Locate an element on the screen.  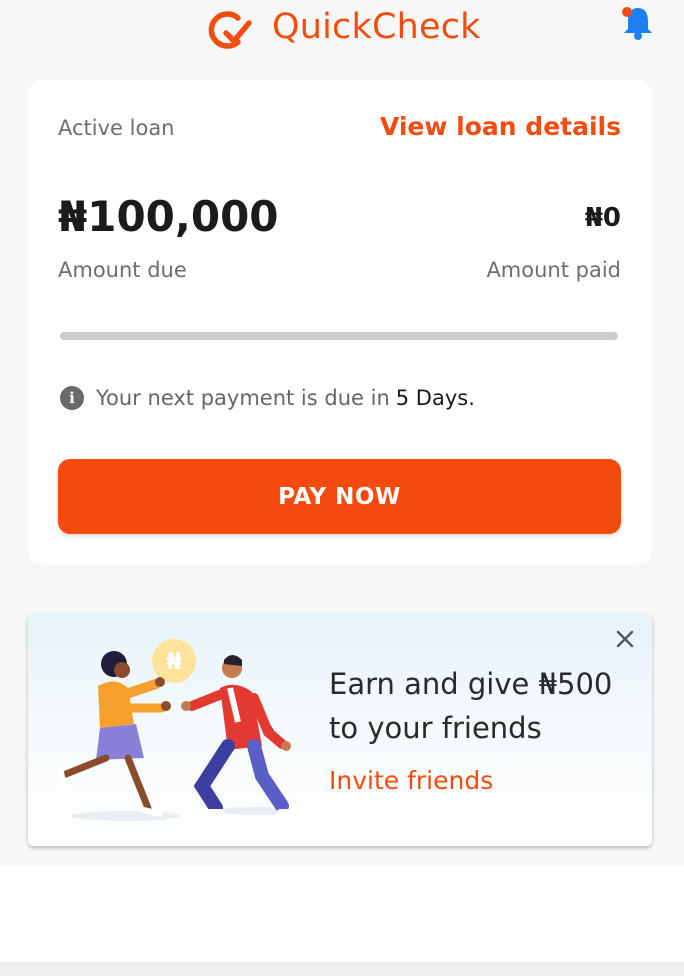
next-payment-days: 5 Days. is located at coordinates (435, 398).